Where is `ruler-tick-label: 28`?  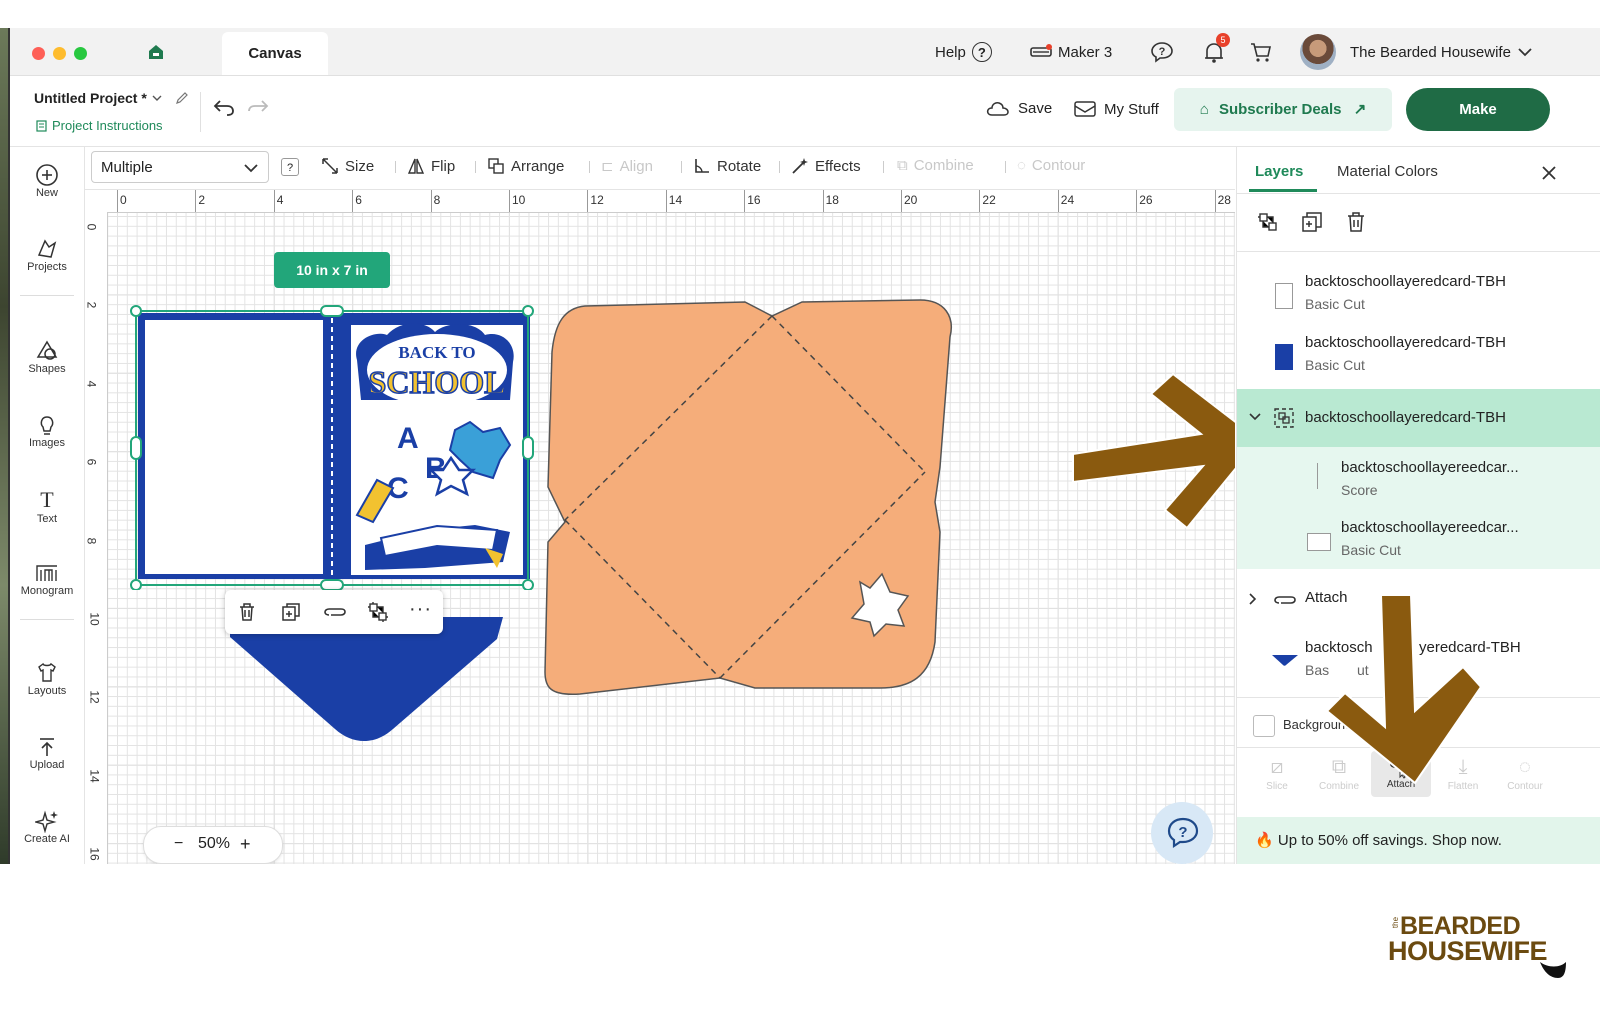 ruler-tick-label: 28 is located at coordinates (1224, 200).